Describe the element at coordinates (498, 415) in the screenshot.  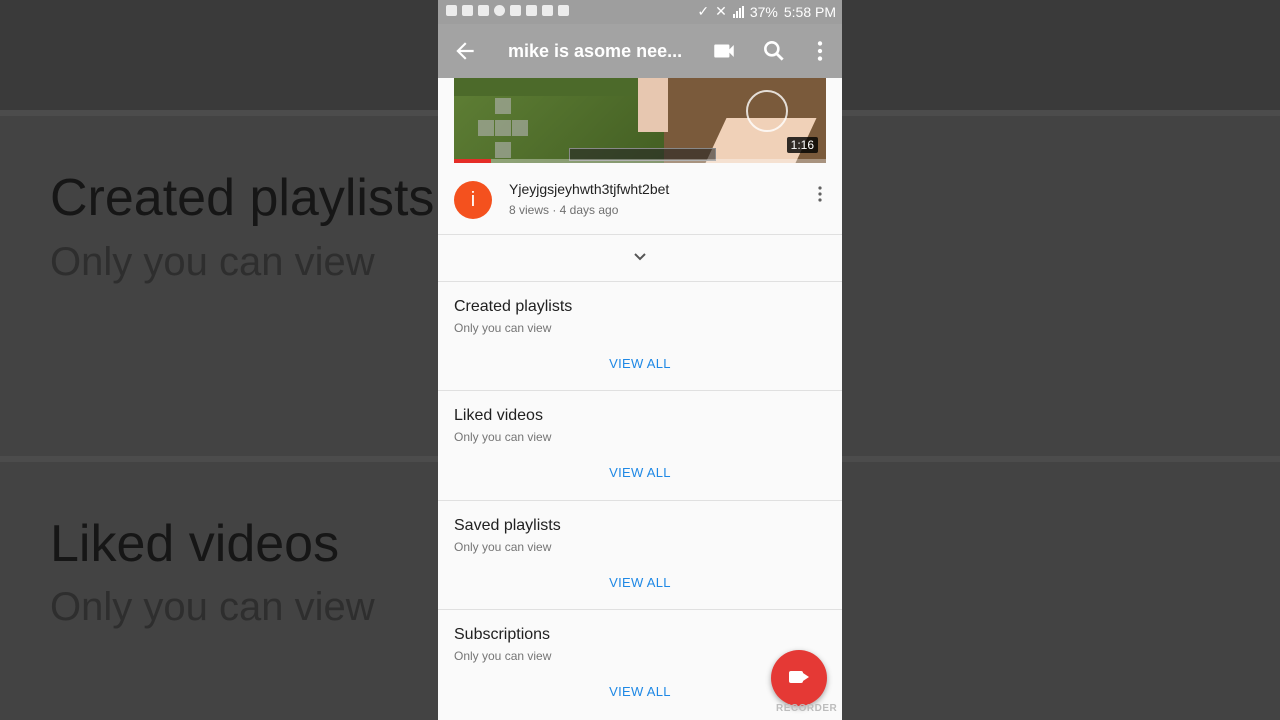
I see `section-title: Liked videos` at that location.